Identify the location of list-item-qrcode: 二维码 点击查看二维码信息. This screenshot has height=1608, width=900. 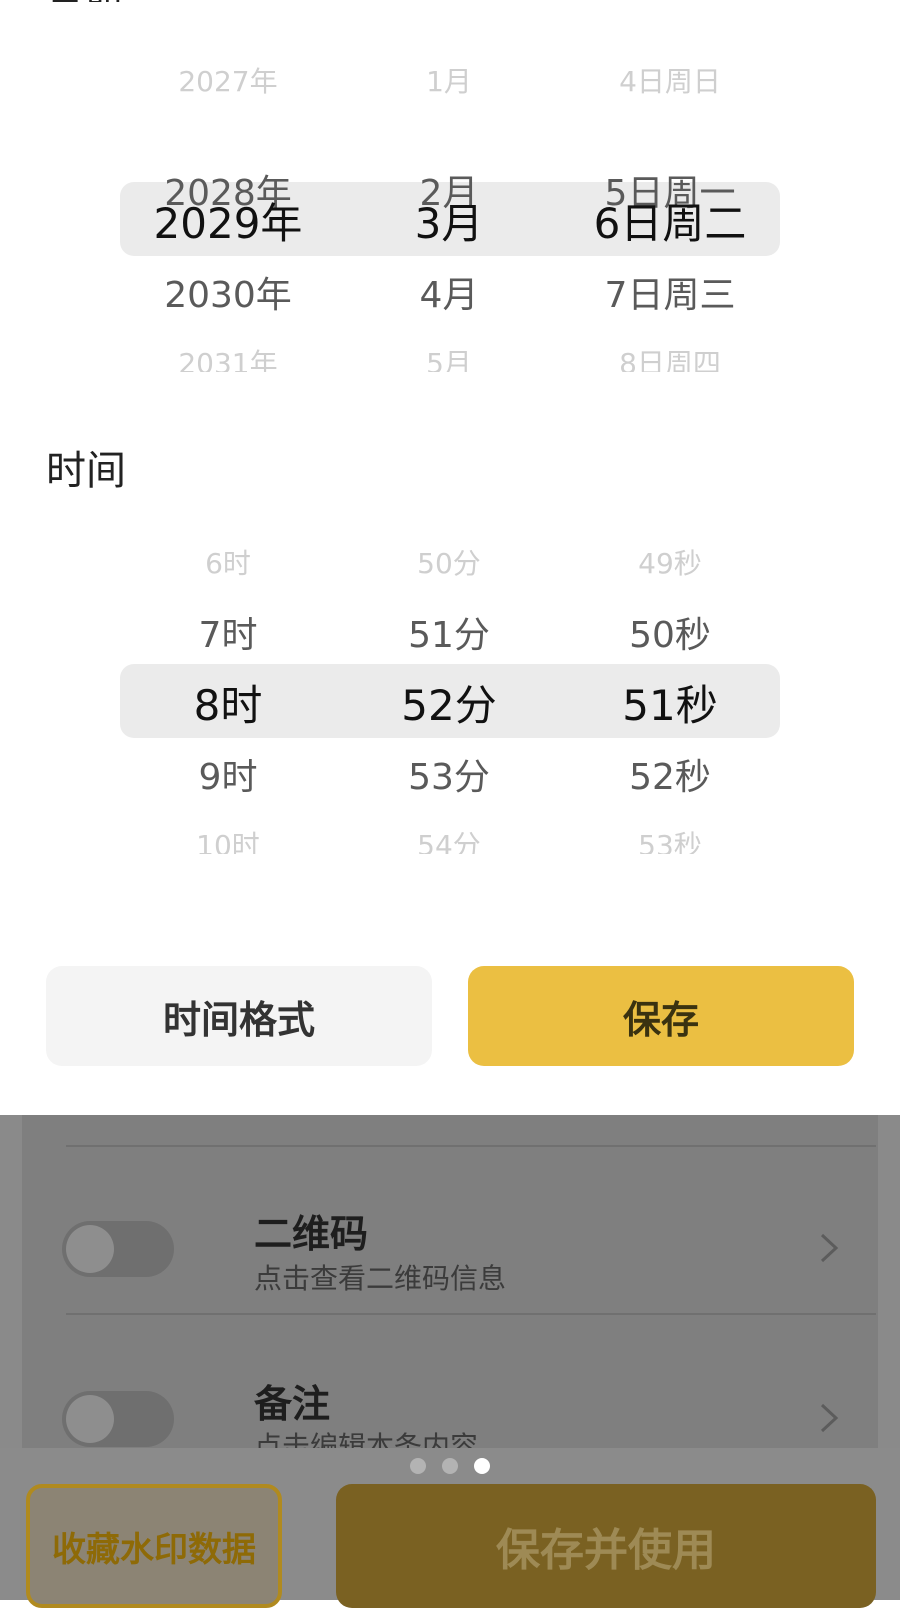
(450, 1230).